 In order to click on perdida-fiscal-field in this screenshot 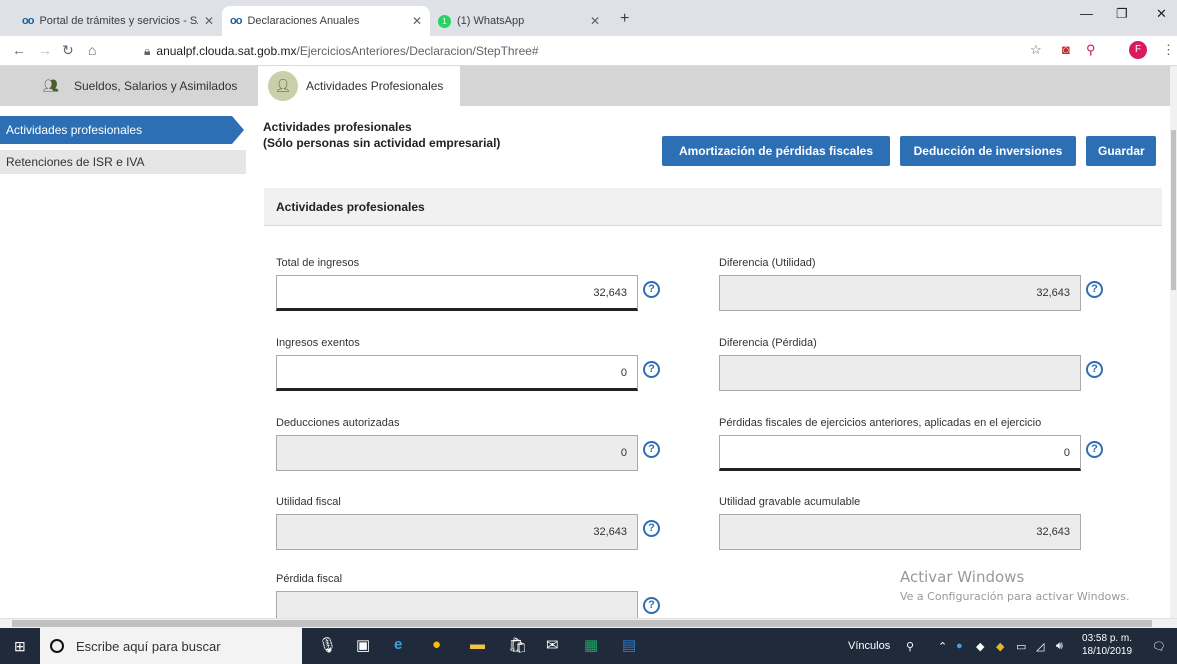, I will do `click(457, 604)`.